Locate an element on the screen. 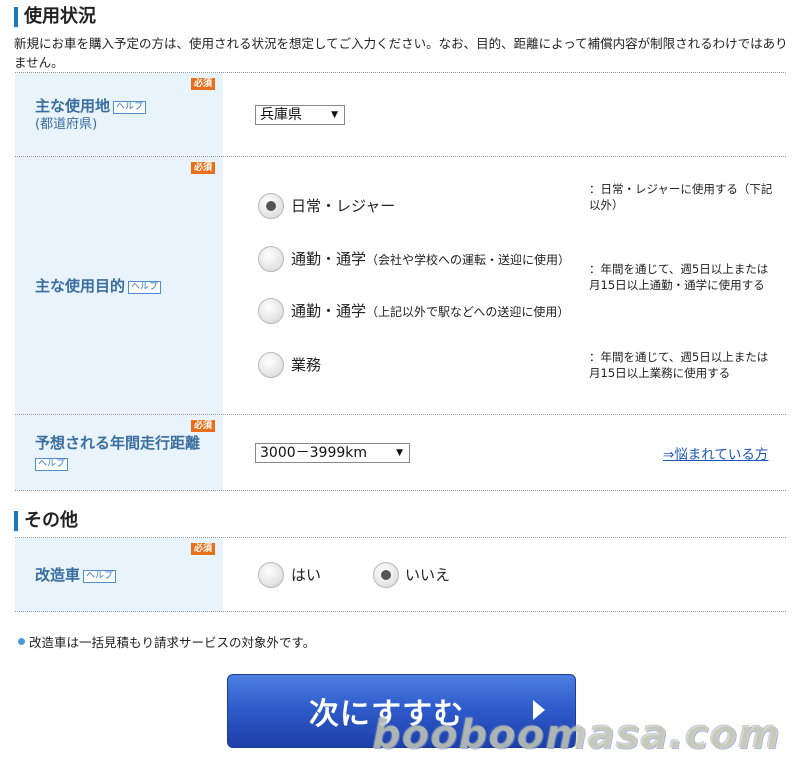 Image resolution: width=800 pixels, height=759 pixels. location-help-link: ヘルプ is located at coordinates (130, 107).